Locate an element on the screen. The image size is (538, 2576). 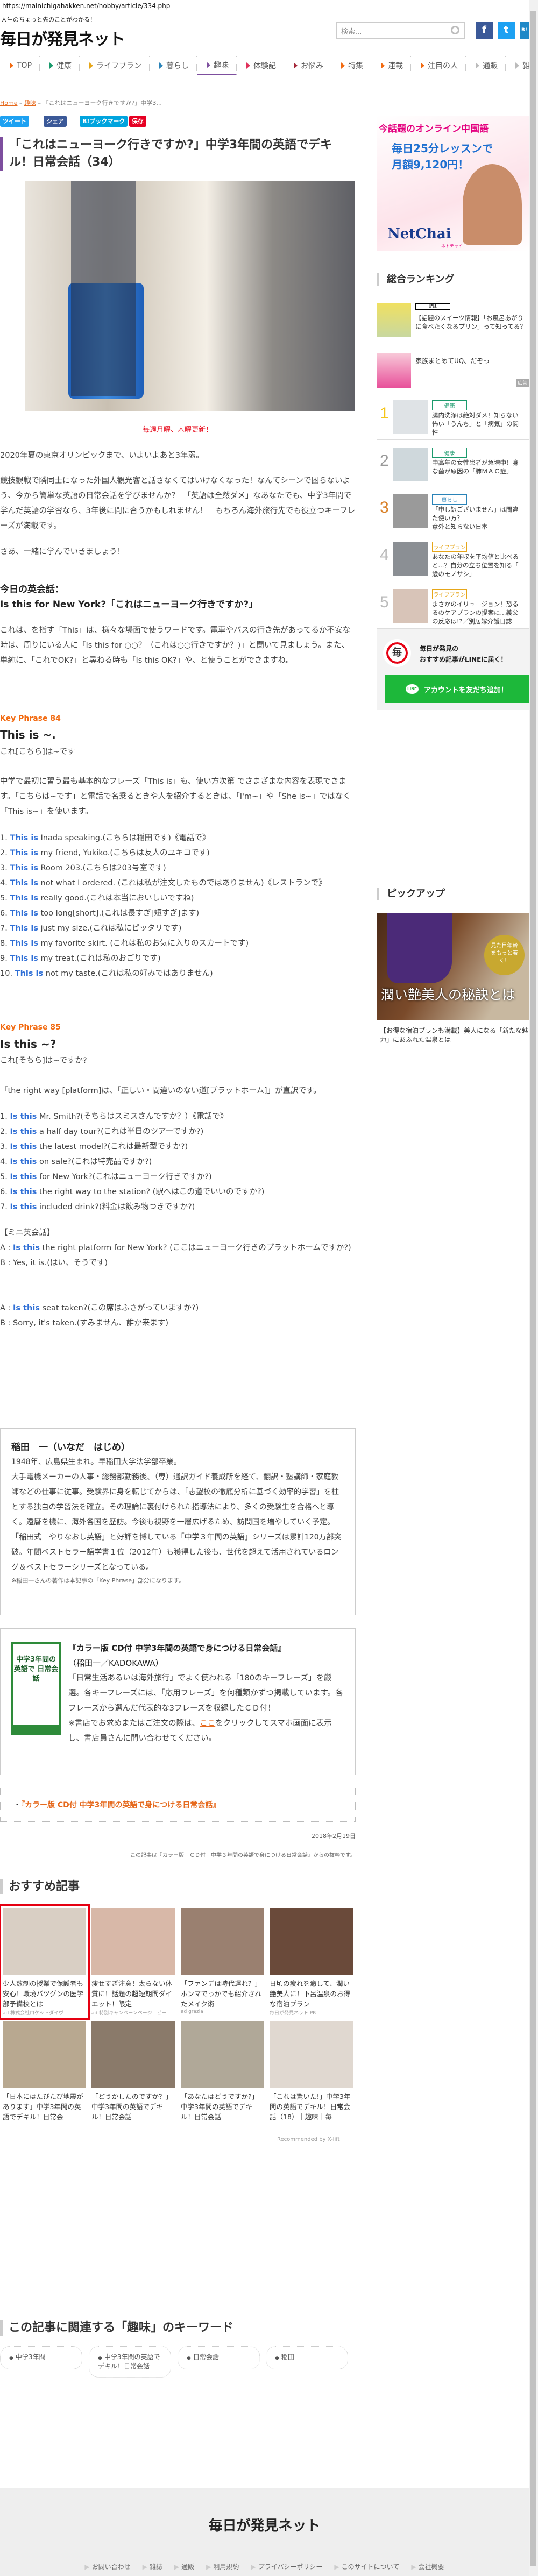
site-logo: 毎日が発見ネット is located at coordinates (62, 37).